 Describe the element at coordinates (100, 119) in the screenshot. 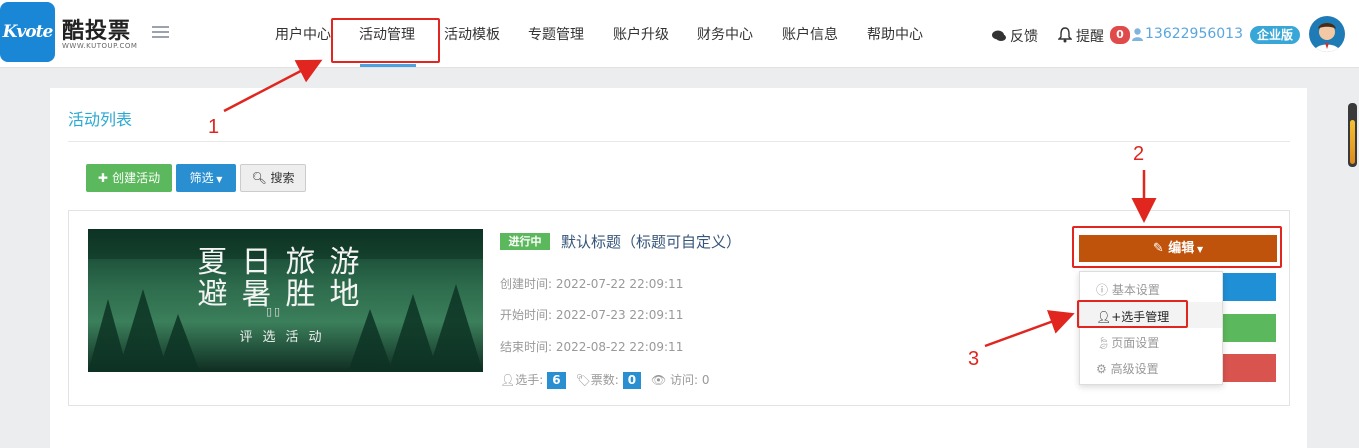

I see `page-title: 活动列表` at that location.